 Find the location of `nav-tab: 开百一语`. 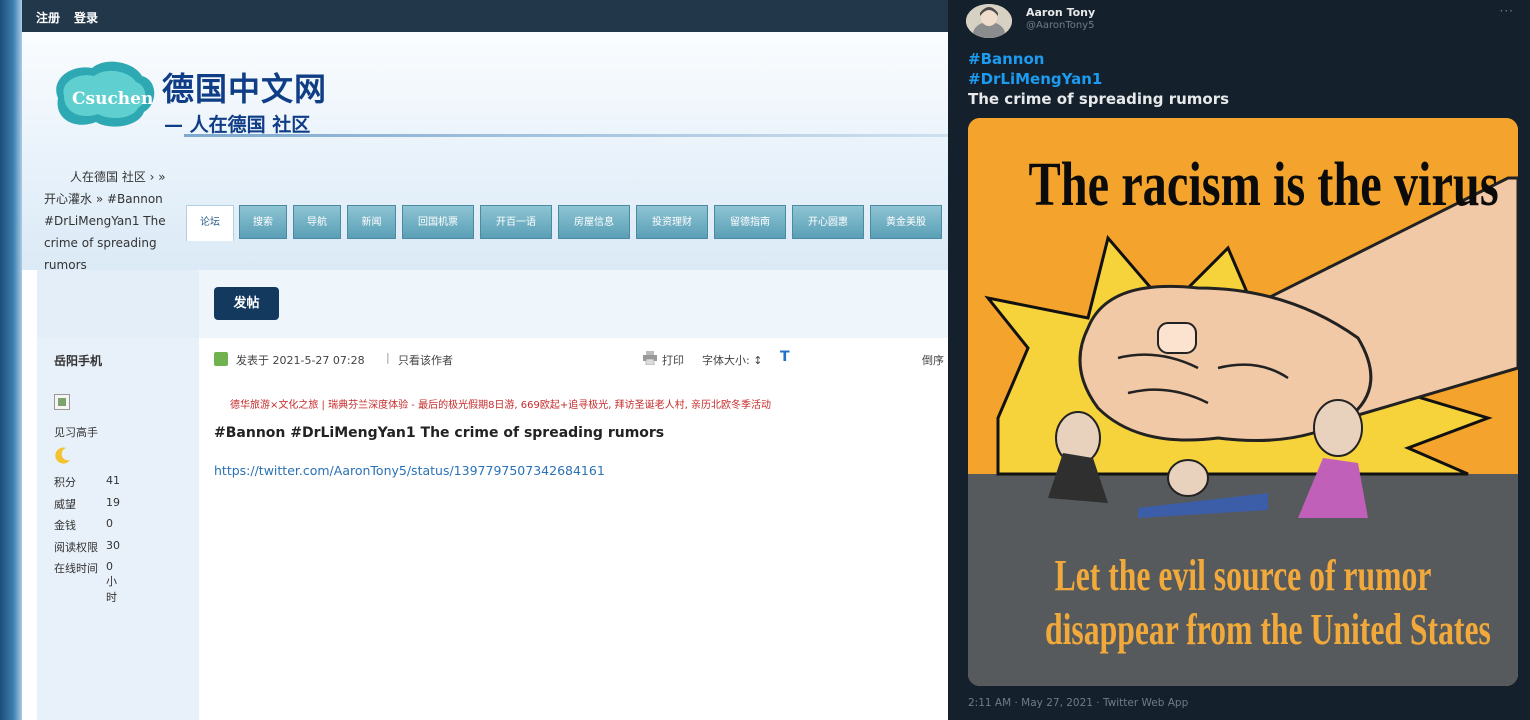

nav-tab: 开百一语 is located at coordinates (516, 222).